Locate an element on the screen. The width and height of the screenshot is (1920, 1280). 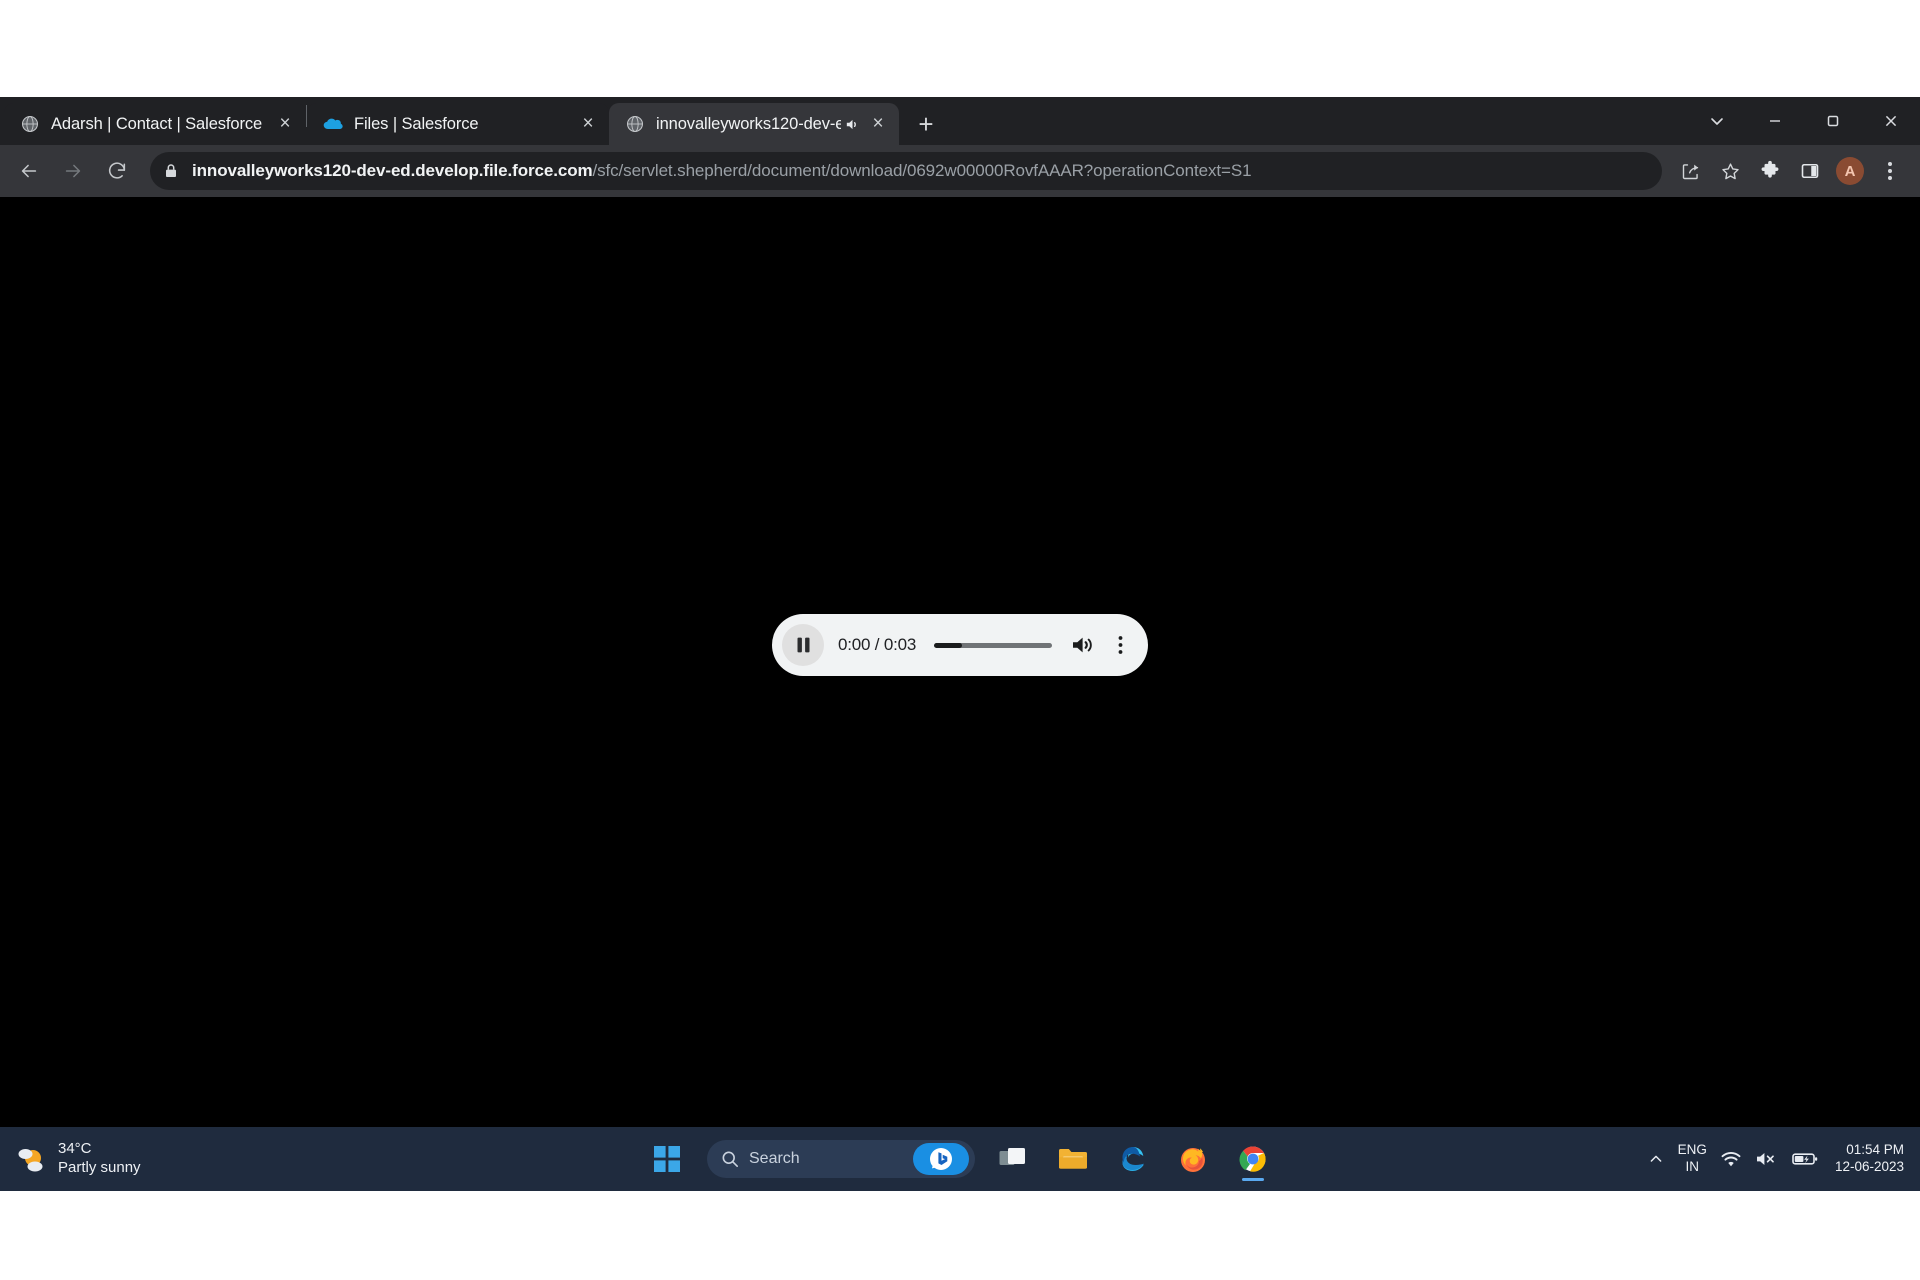
wifi-icon is located at coordinates (1731, 1159).